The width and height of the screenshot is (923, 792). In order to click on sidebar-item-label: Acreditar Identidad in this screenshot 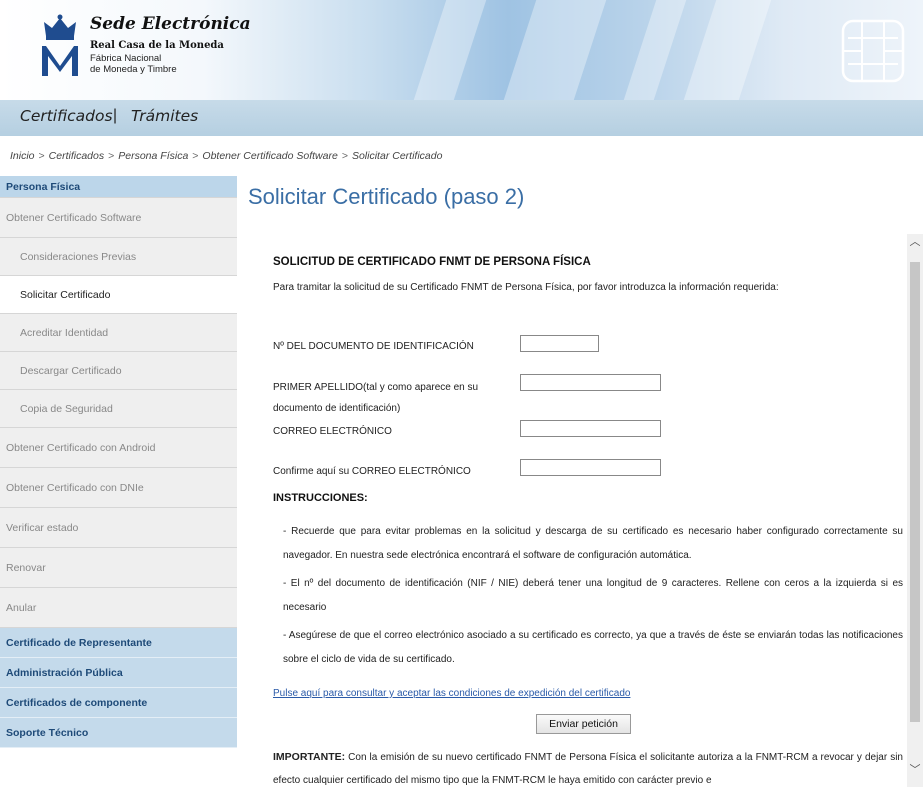, I will do `click(64, 332)`.